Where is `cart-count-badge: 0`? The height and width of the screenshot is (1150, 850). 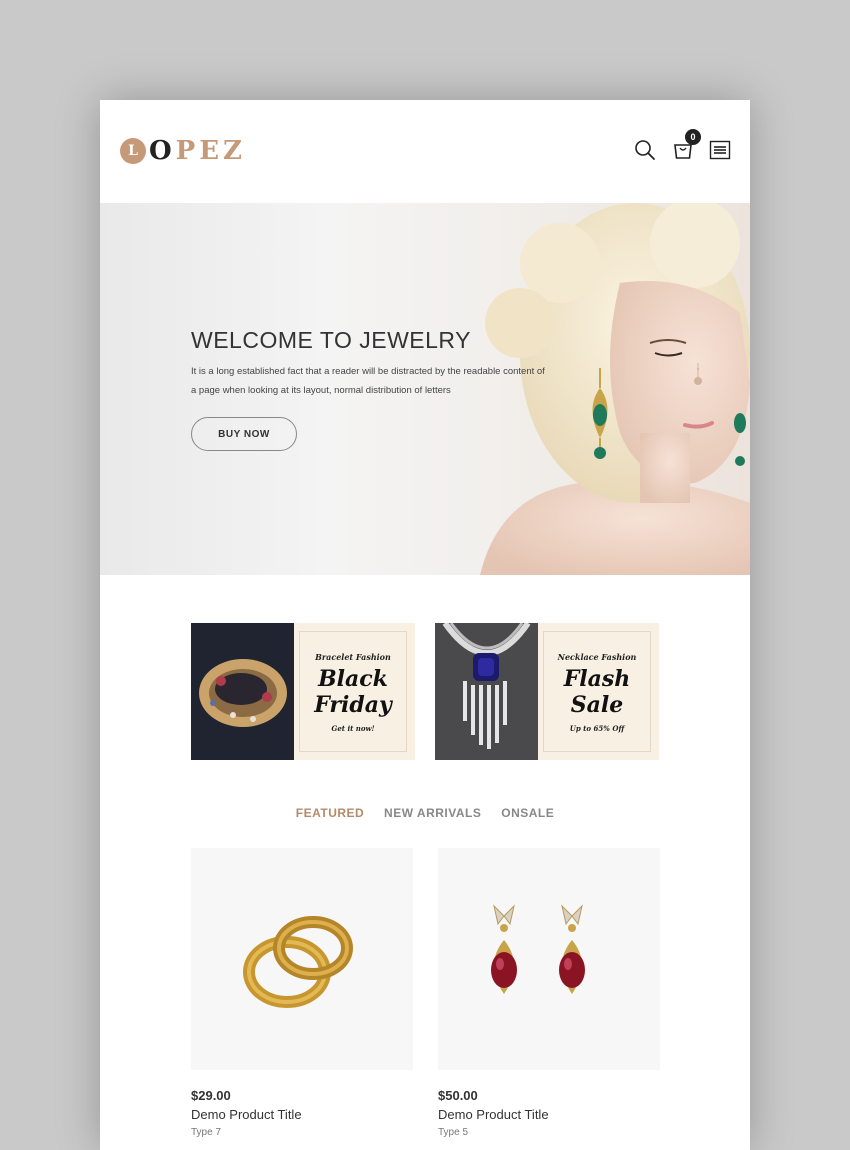 cart-count-badge: 0 is located at coordinates (693, 137).